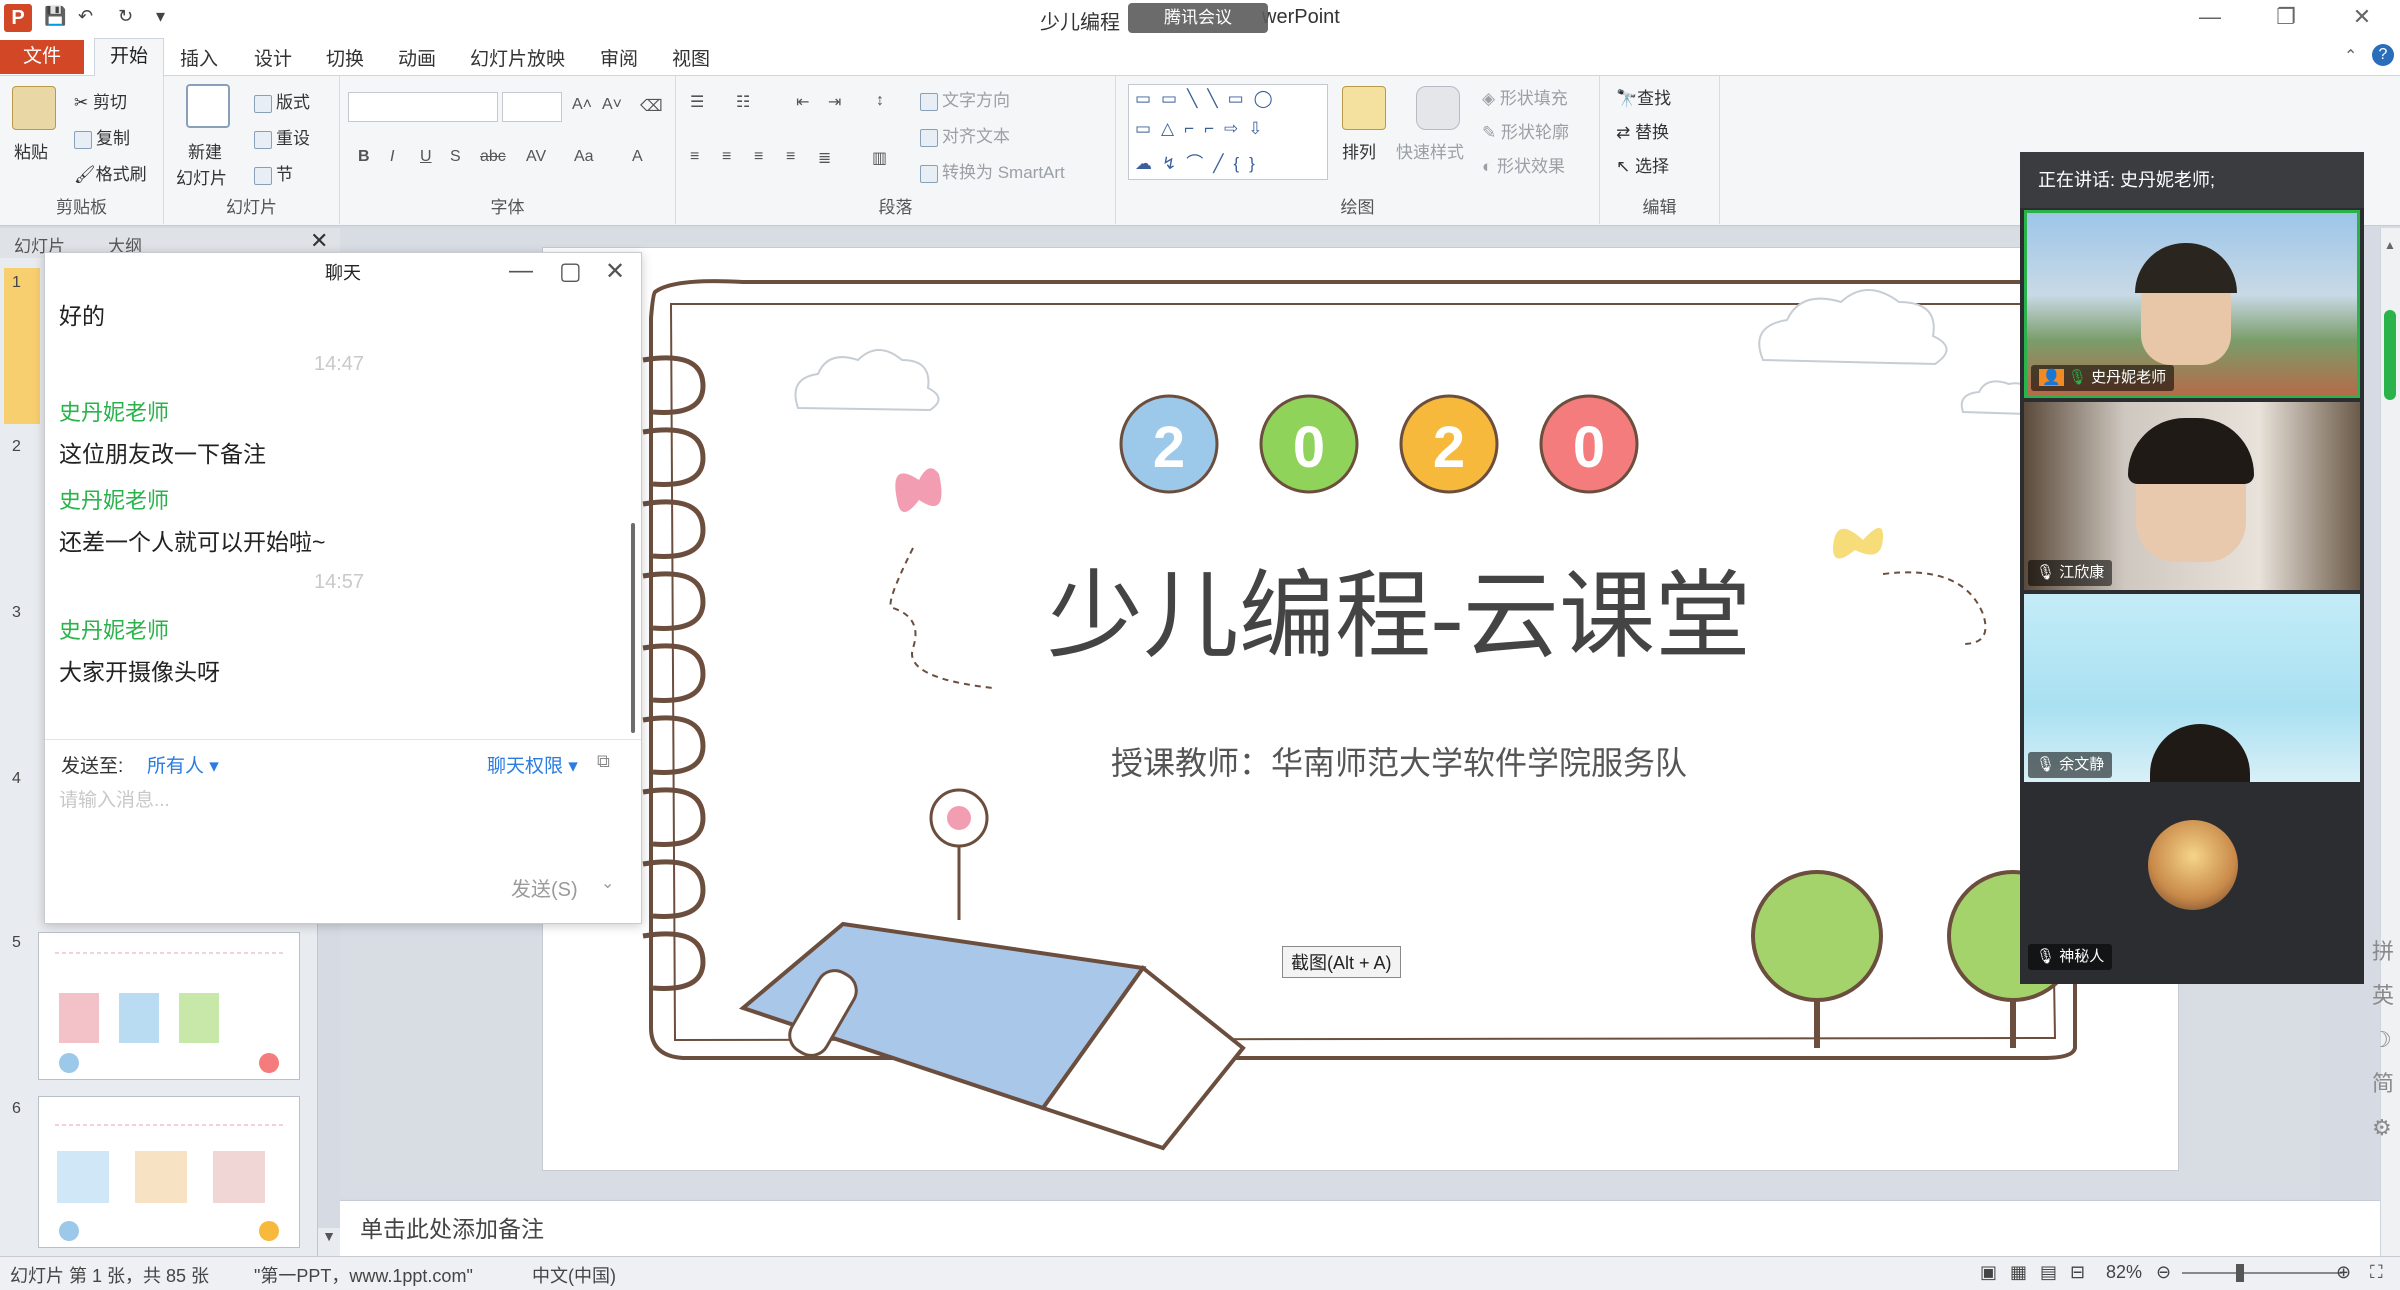 This screenshot has width=2400, height=1290. Describe the element at coordinates (208, 106) in the screenshot. I see `new-slide-icon` at that location.